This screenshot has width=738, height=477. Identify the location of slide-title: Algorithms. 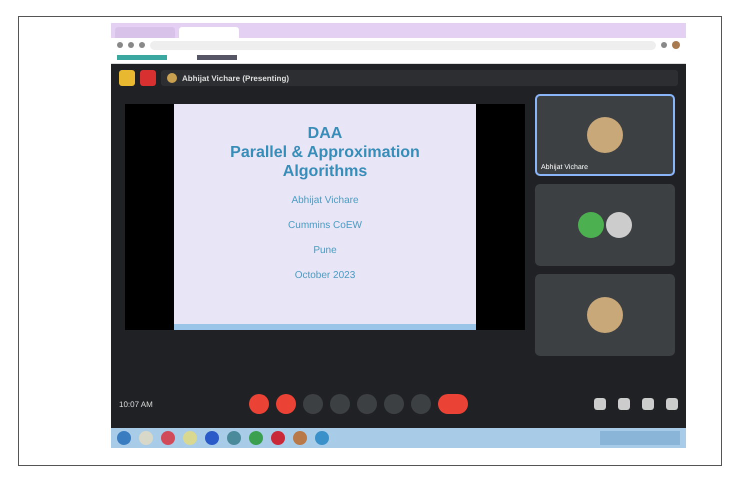
(325, 171).